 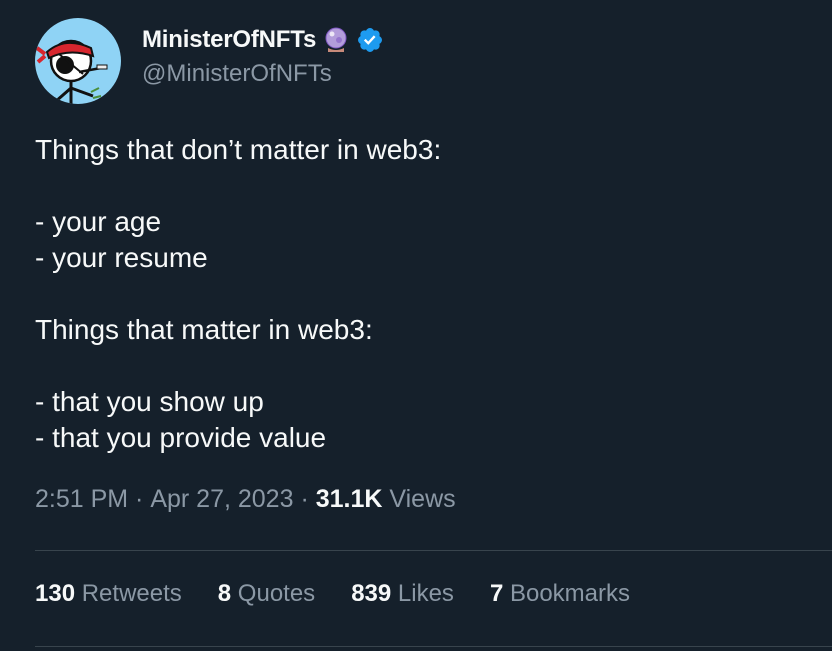 I want to click on retweets-stat: 130 Retweets, so click(x=108, y=594).